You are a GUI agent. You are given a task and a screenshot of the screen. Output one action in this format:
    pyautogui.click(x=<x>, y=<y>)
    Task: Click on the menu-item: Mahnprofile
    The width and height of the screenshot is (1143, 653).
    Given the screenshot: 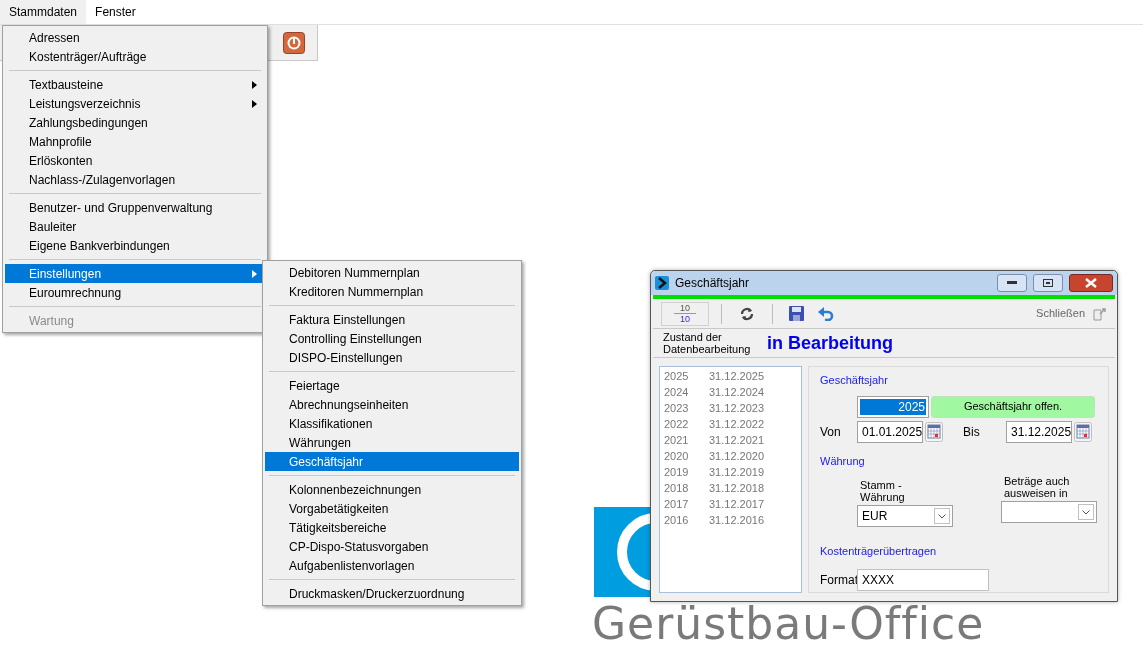 What is the action you would take?
    pyautogui.click(x=135, y=141)
    